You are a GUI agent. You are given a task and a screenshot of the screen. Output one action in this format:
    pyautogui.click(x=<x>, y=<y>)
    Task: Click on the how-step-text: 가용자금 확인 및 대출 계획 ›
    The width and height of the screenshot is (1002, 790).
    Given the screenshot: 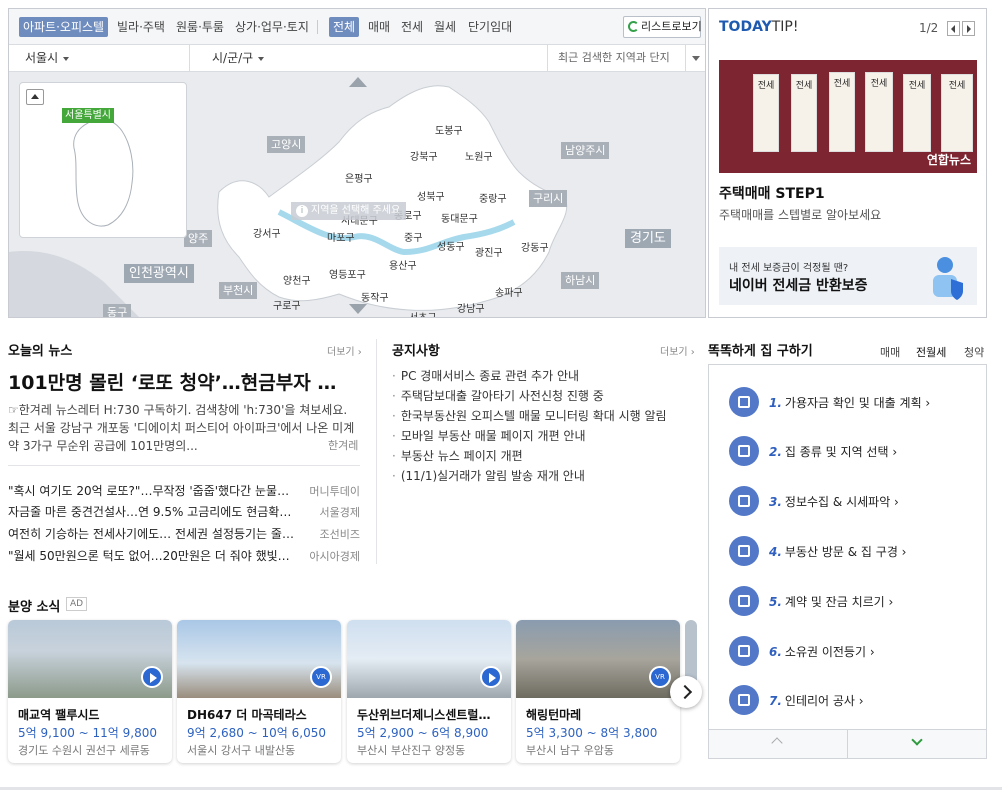 What is the action you would take?
    pyautogui.click(x=857, y=403)
    